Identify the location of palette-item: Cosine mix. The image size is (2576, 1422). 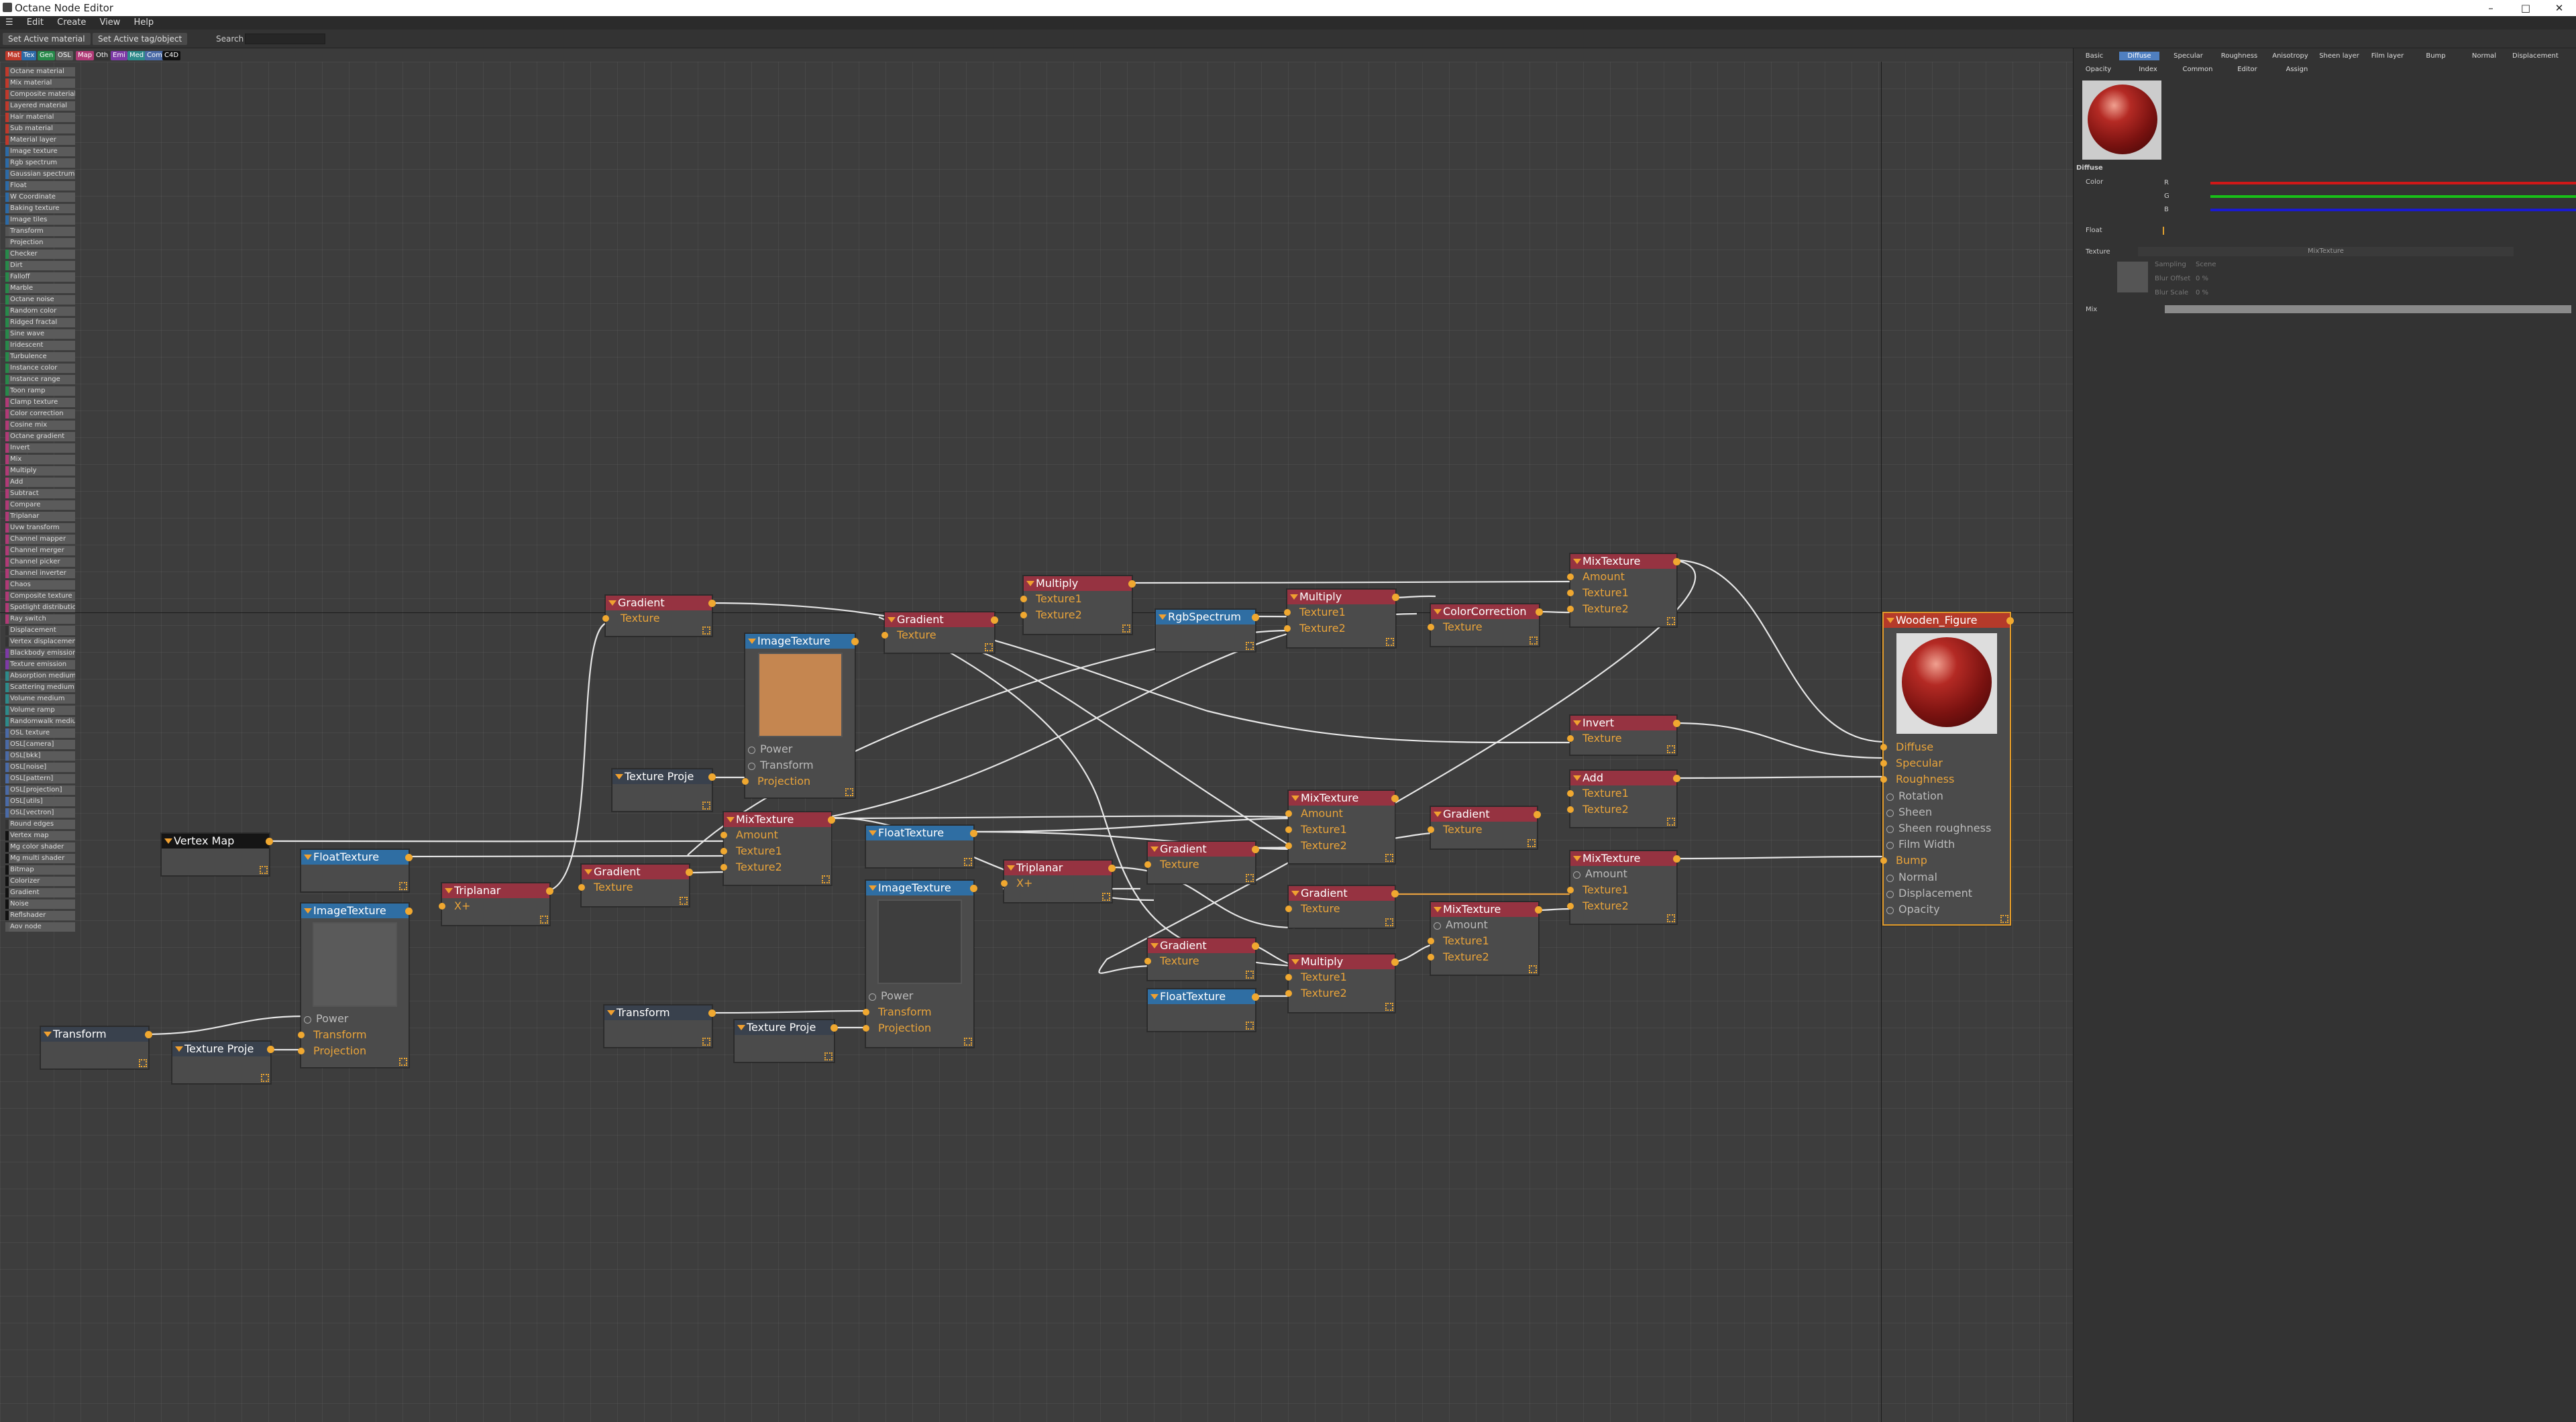
(40, 425).